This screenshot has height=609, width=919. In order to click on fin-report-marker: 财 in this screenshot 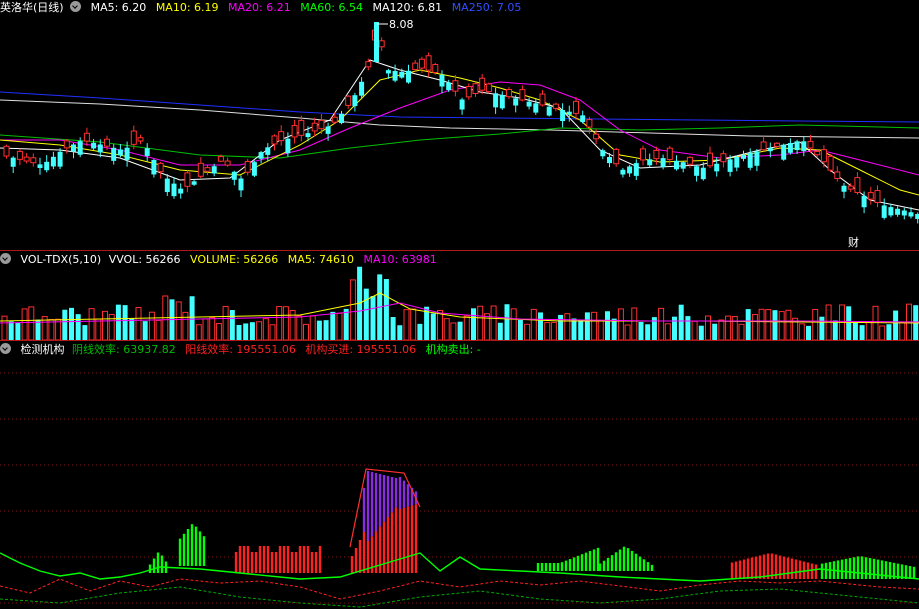, I will do `click(853, 242)`.